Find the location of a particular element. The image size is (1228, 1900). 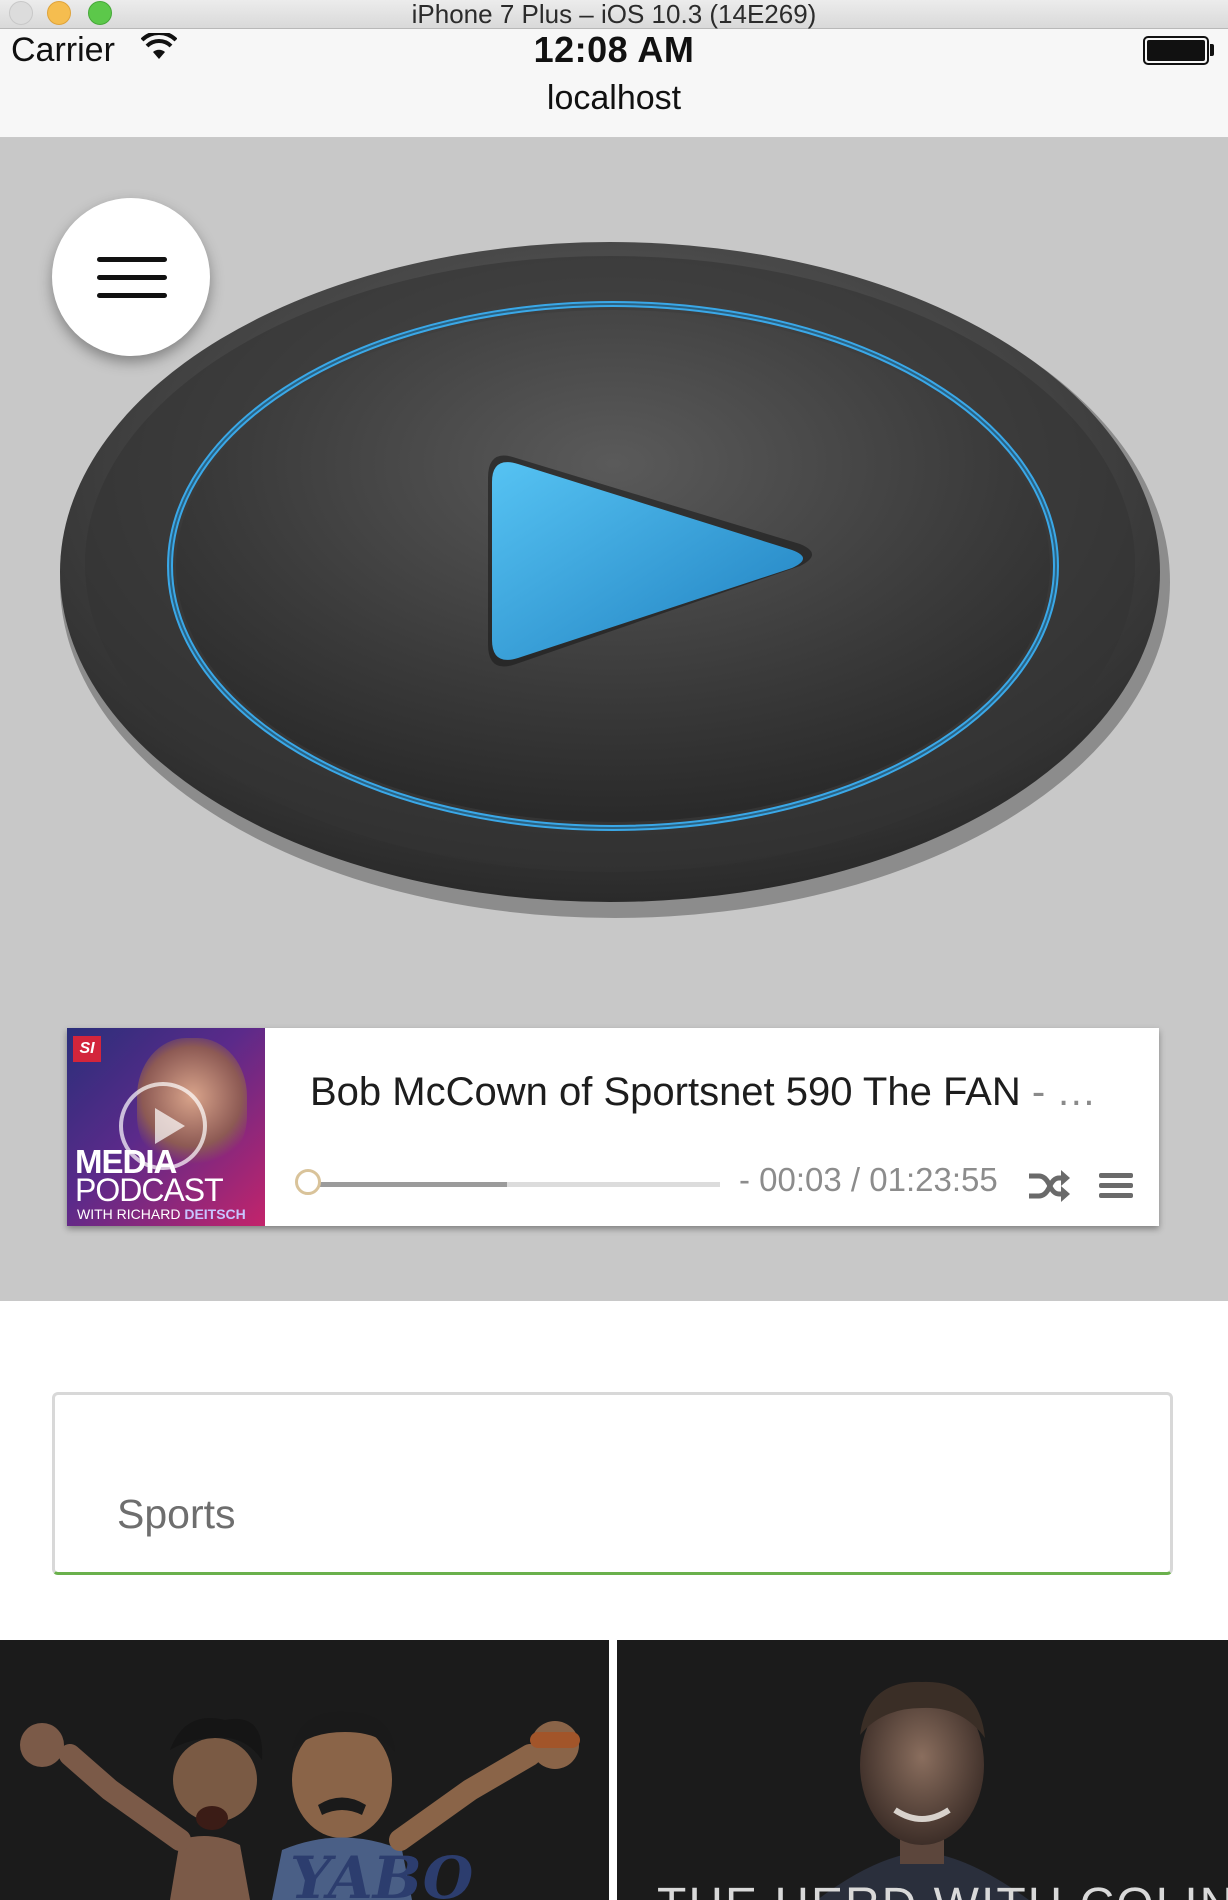

hamburger-menu-icon is located at coordinates (131, 277).